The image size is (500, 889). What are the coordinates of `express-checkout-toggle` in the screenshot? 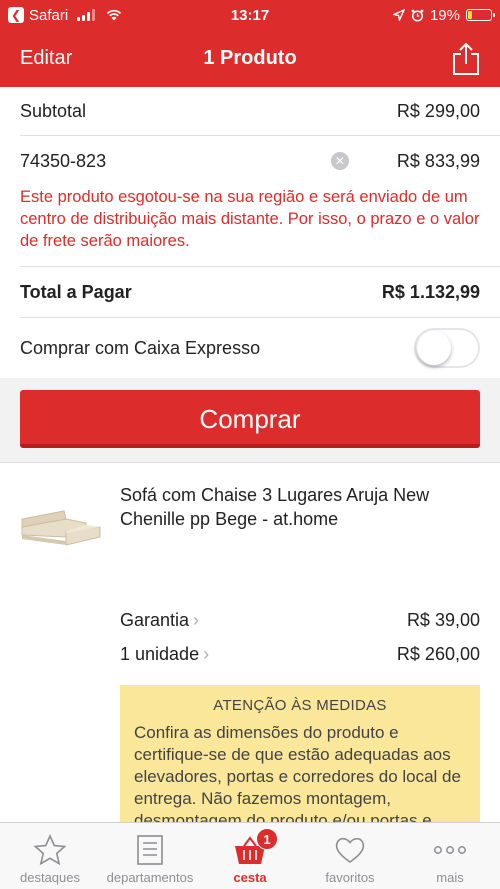 It's located at (447, 348).